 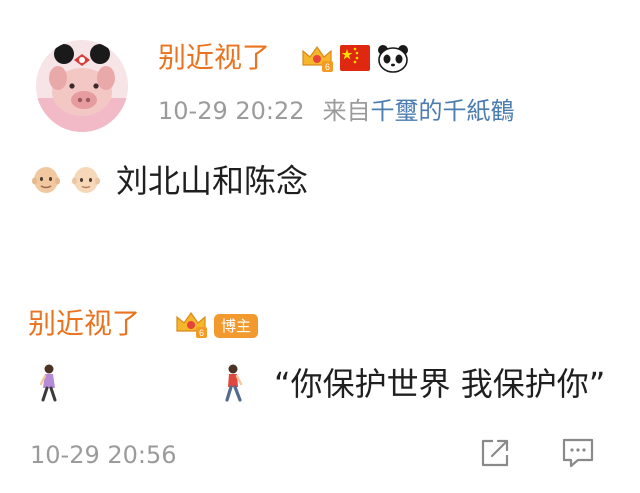 I want to click on reply-author-badges: 6 博主, so click(x=216, y=326).